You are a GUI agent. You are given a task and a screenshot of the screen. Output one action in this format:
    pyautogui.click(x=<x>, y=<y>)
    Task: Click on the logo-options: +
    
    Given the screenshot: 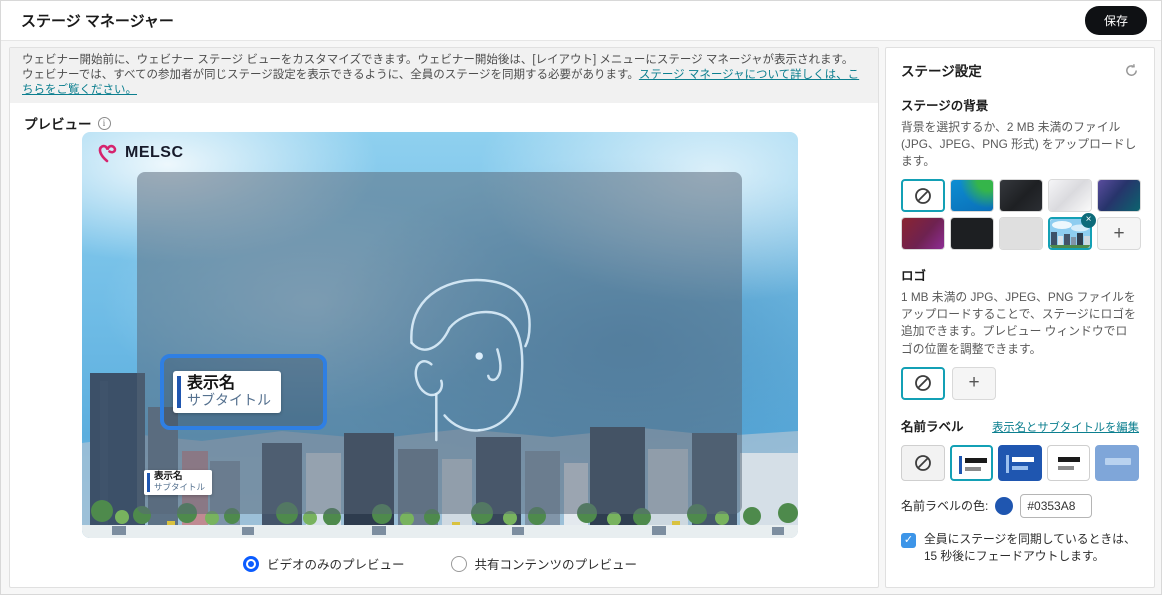 What is the action you would take?
    pyautogui.click(x=1020, y=383)
    